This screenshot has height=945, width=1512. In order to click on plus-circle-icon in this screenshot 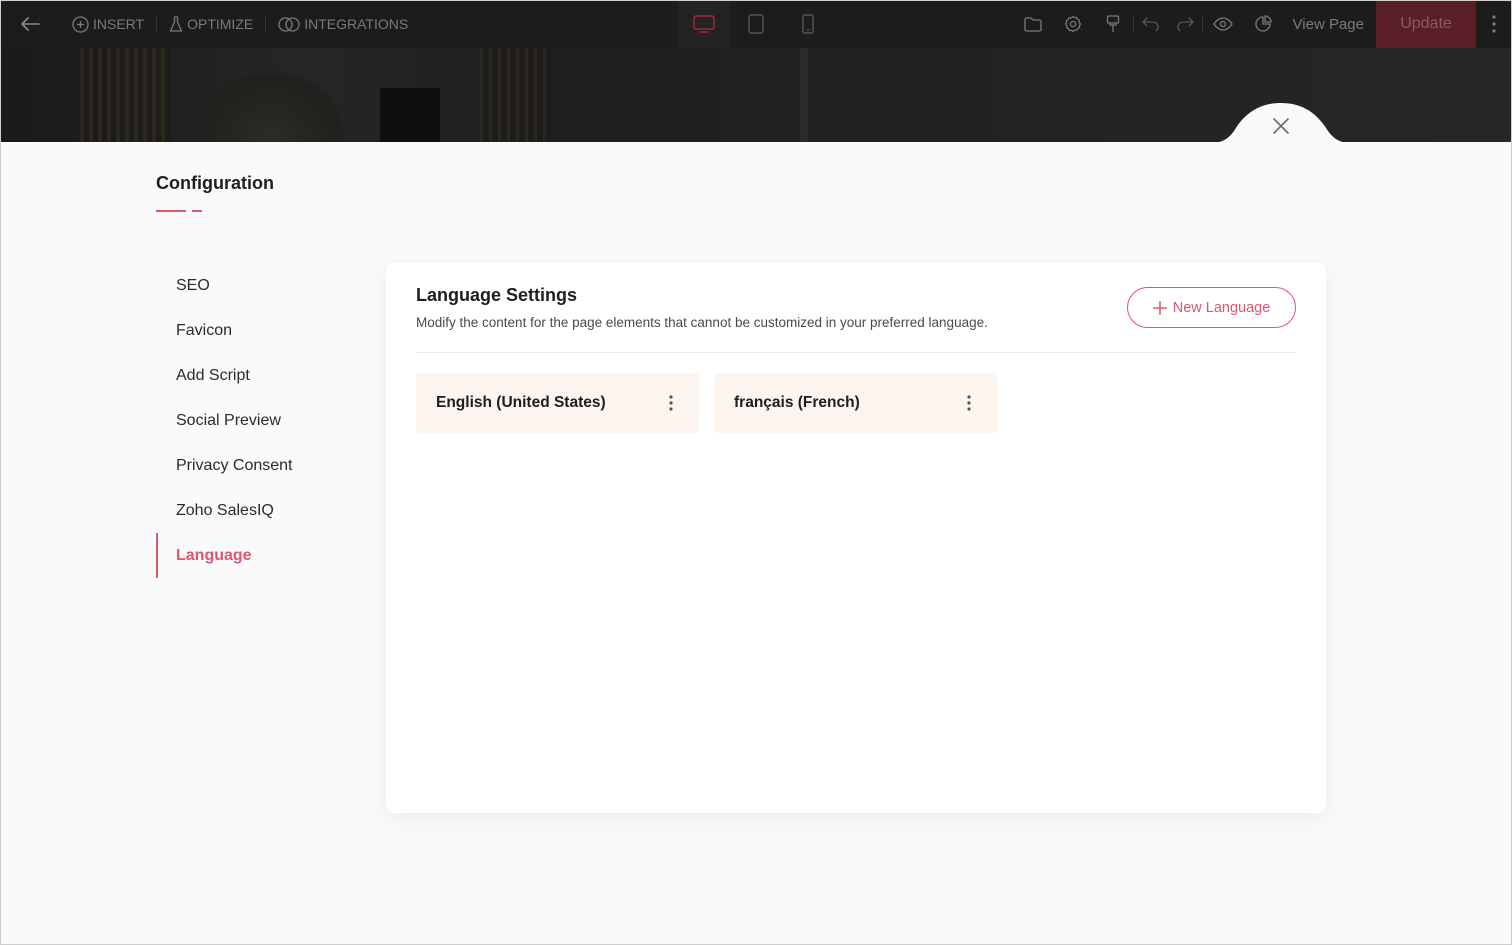, I will do `click(80, 24)`.